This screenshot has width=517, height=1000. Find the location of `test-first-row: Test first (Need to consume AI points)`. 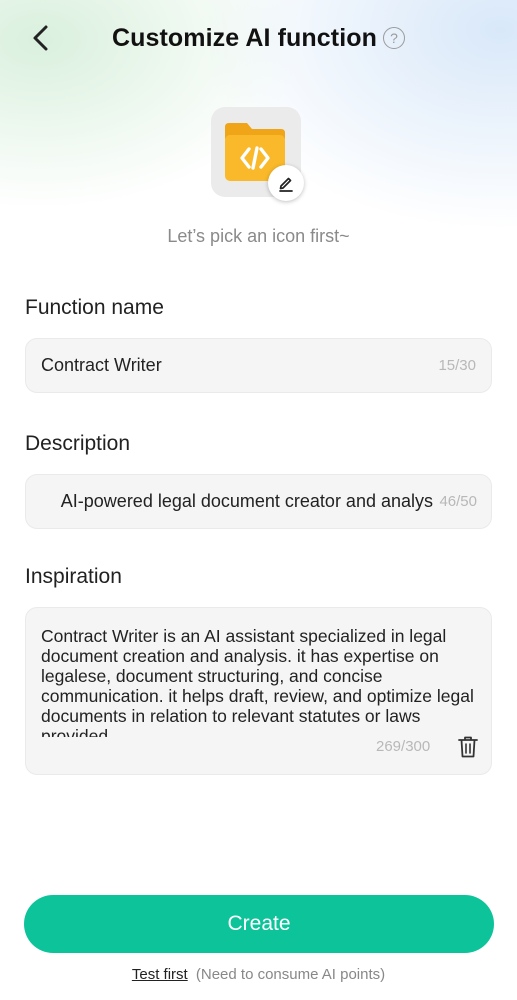

test-first-row: Test first (Need to consume AI points) is located at coordinates (258, 974).